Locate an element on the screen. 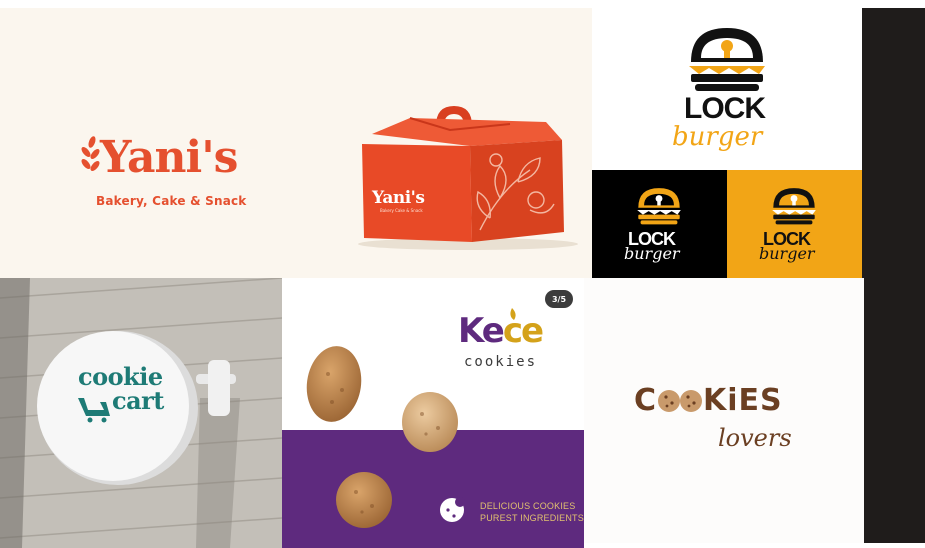 The height and width of the screenshot is (548, 925). lockburger-yellow-tile: LOCK burger is located at coordinates (794, 224).